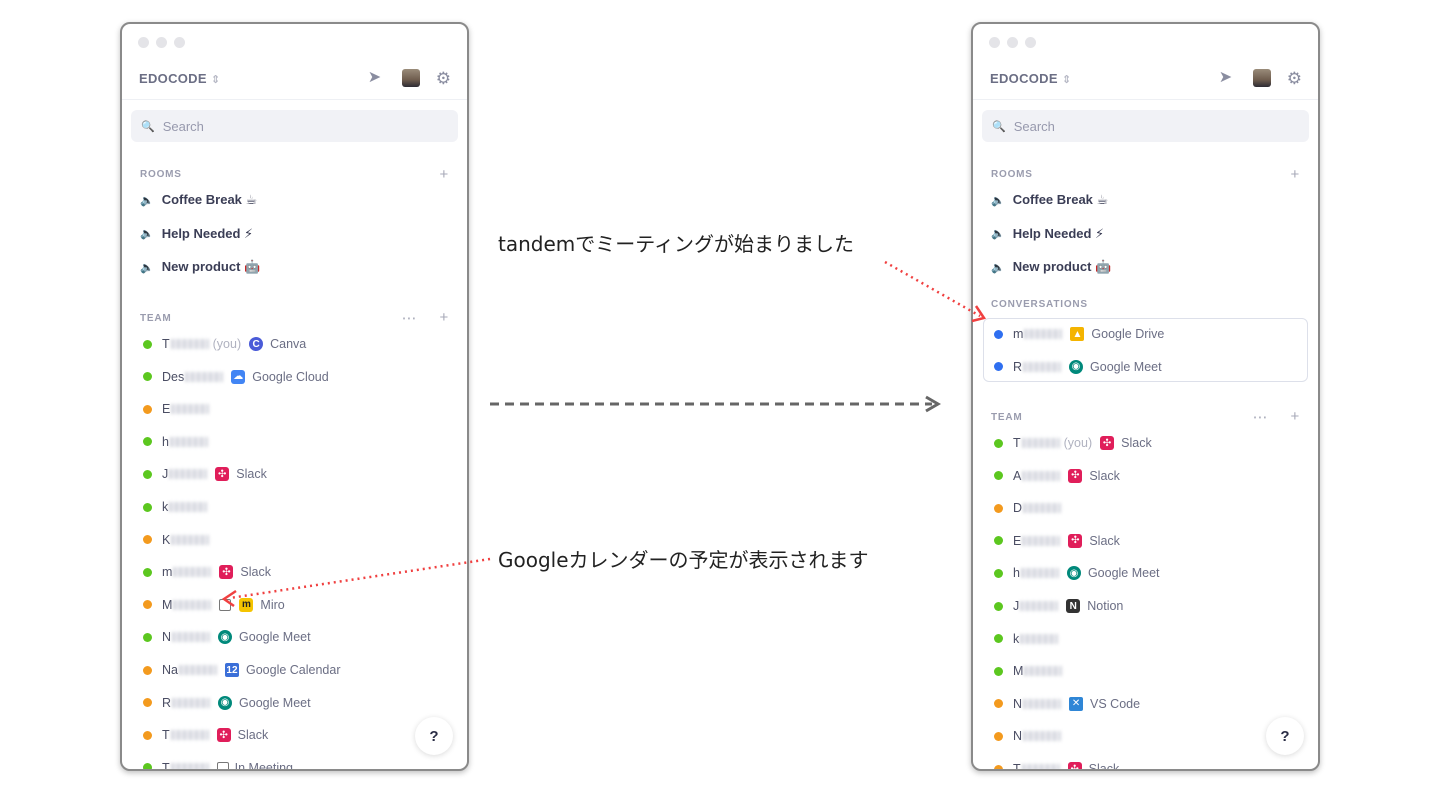 This screenshot has height=810, width=1440. What do you see at coordinates (173, 376) in the screenshot?
I see `member-name: Des` at bounding box center [173, 376].